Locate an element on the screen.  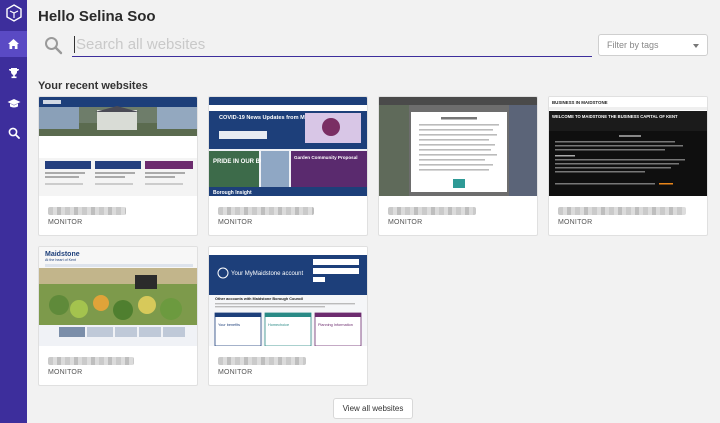
account-tile-3: Planning Information is located at coordinates (335, 325).